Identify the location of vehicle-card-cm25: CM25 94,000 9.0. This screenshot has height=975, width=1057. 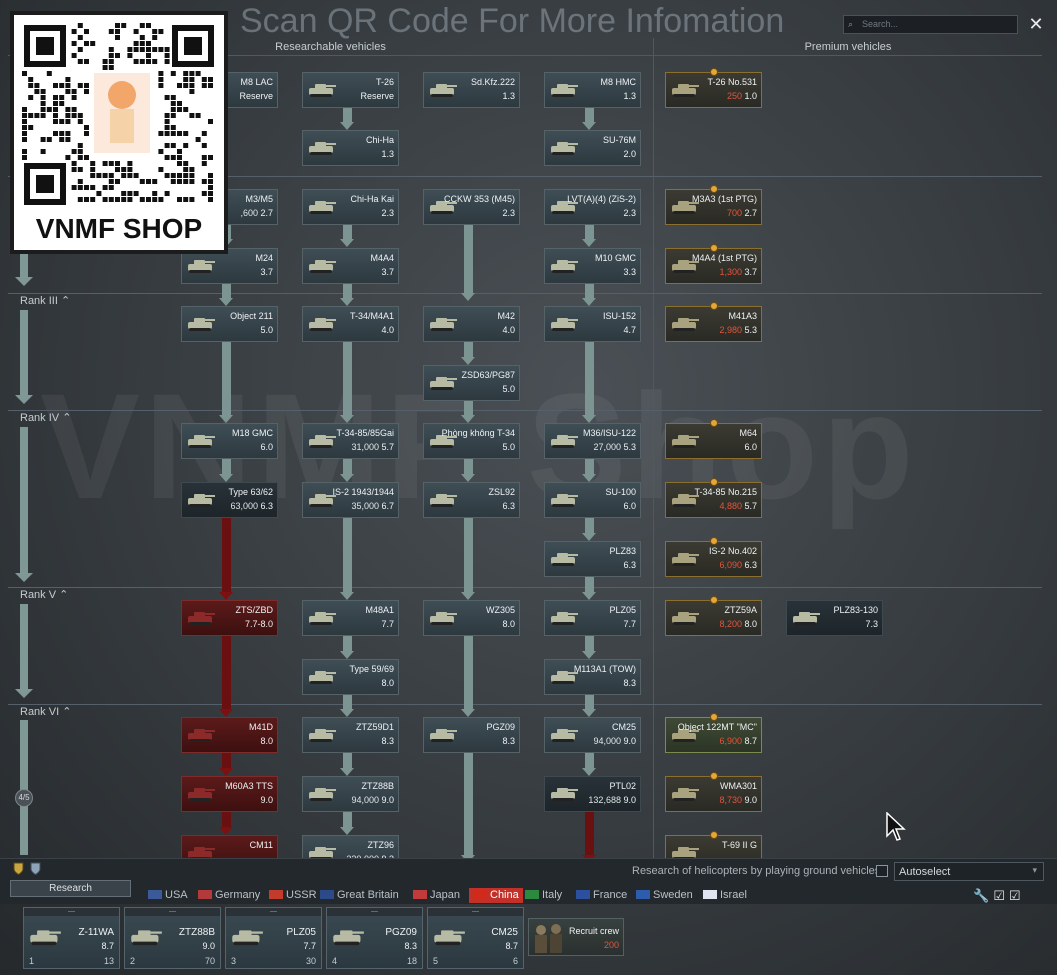
(592, 735).